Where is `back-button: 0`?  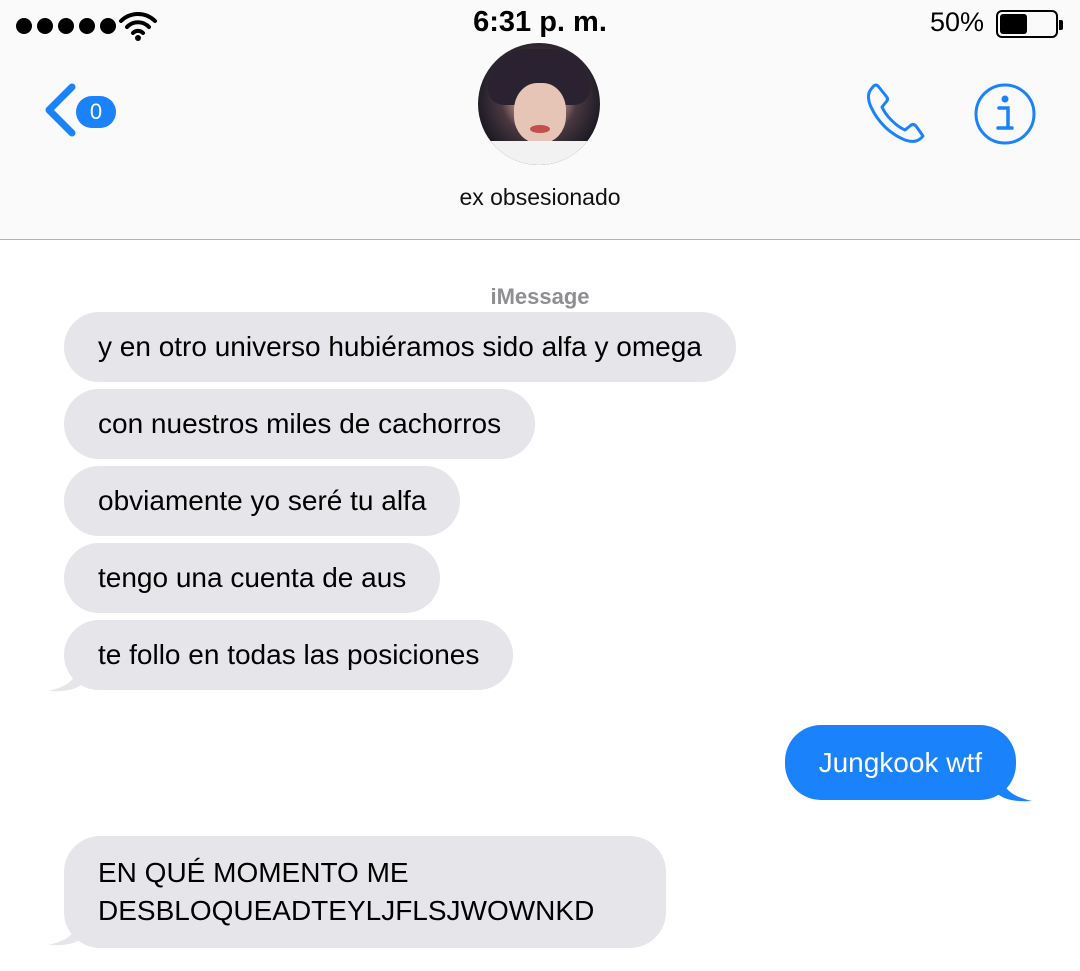
back-button: 0 is located at coordinates (81, 110).